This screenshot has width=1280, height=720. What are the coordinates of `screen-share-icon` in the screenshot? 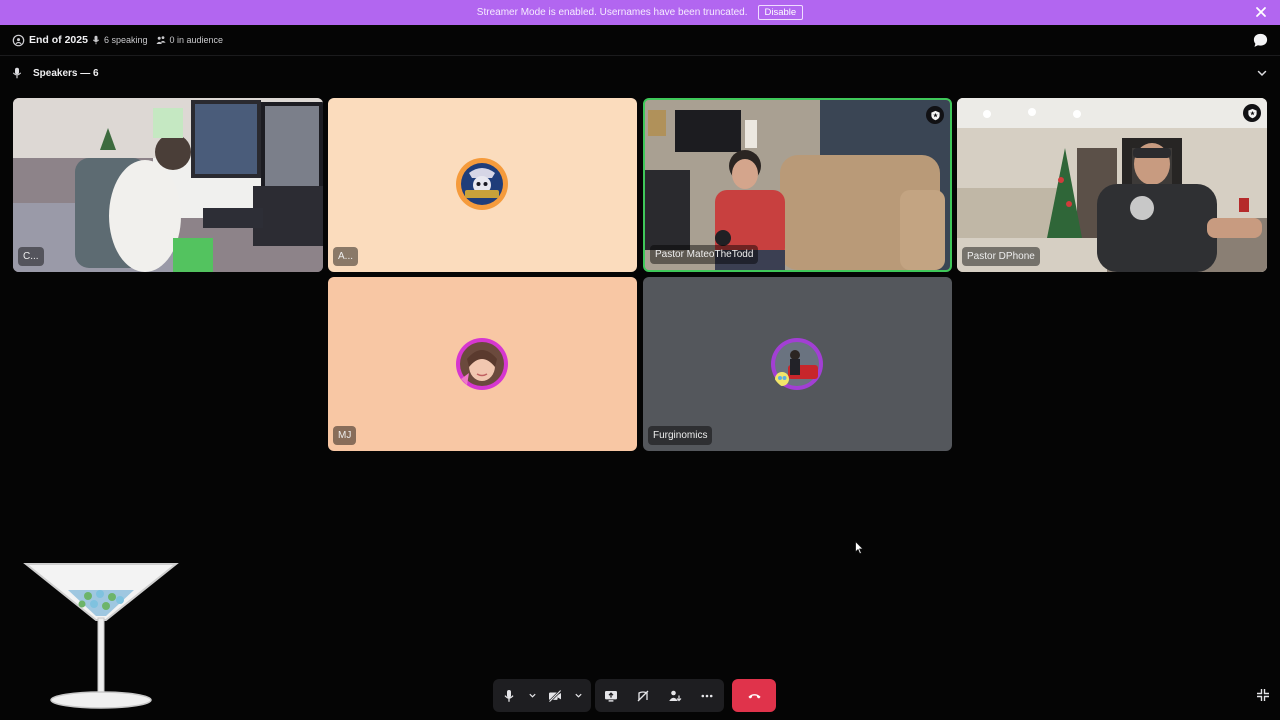 It's located at (611, 696).